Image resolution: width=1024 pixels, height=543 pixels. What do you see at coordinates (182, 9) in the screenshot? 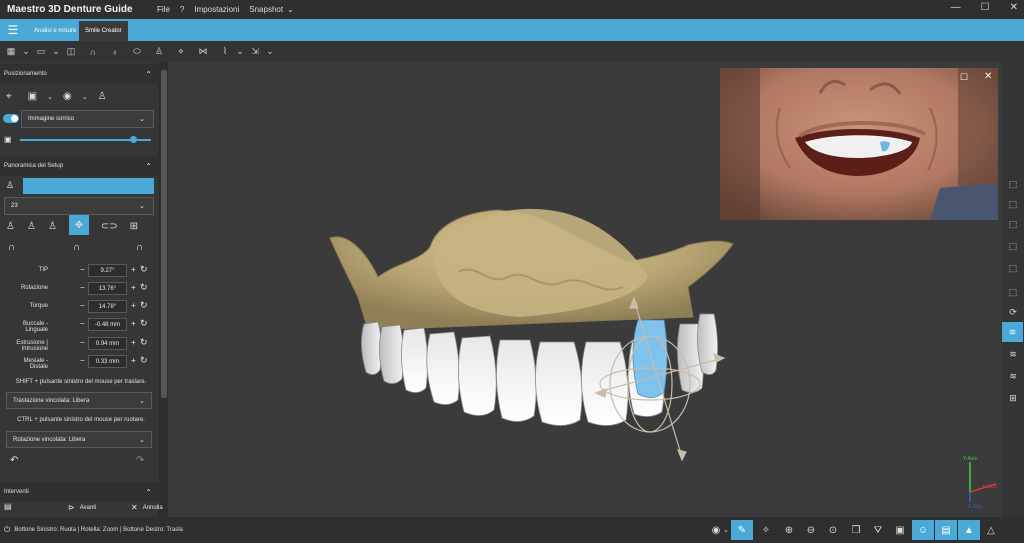
I see `menu-help: ?` at bounding box center [182, 9].